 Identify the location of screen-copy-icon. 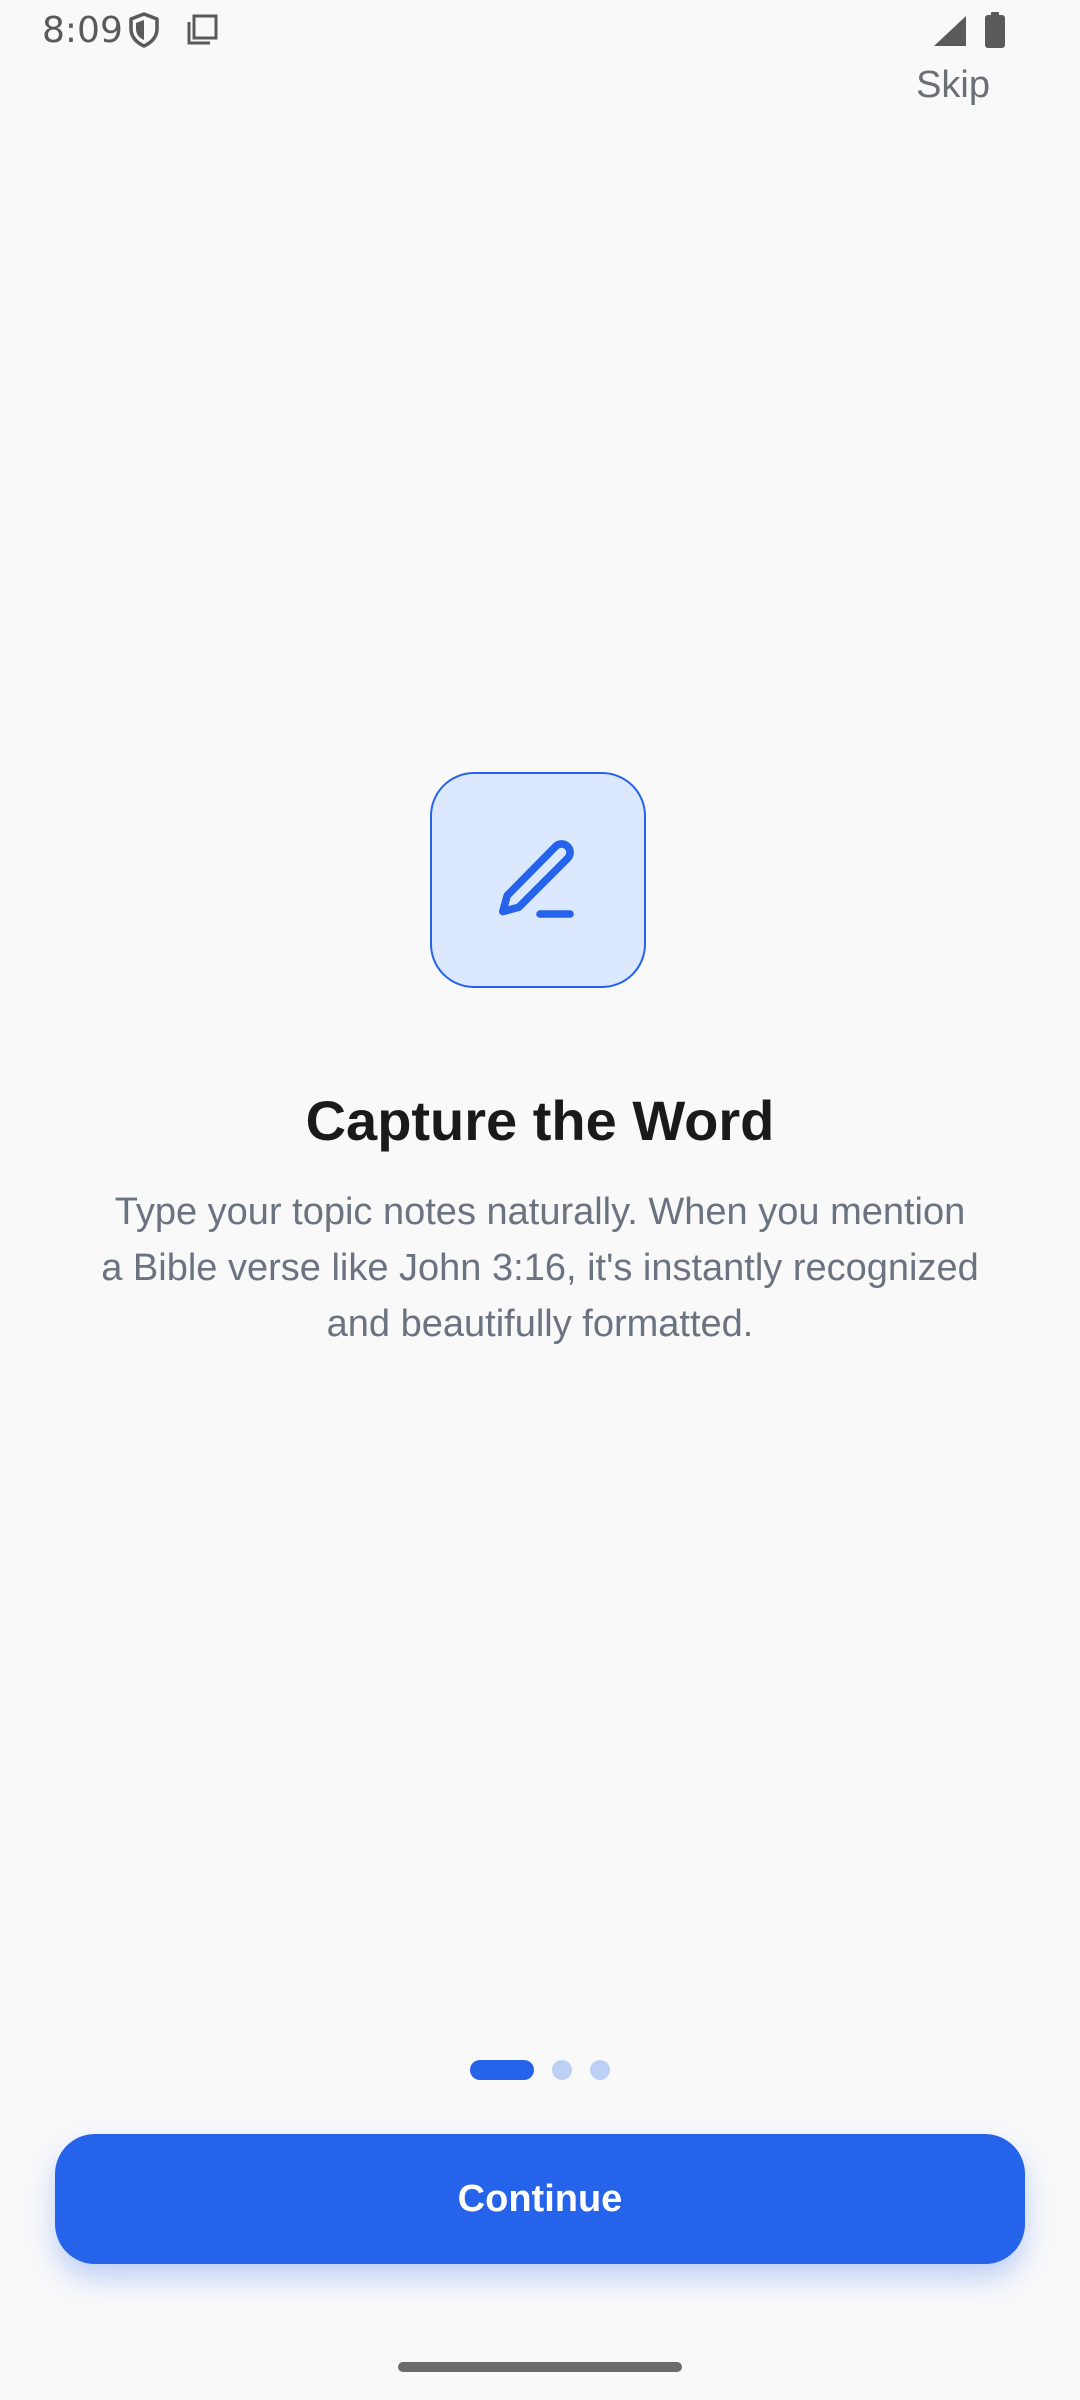
(202, 29).